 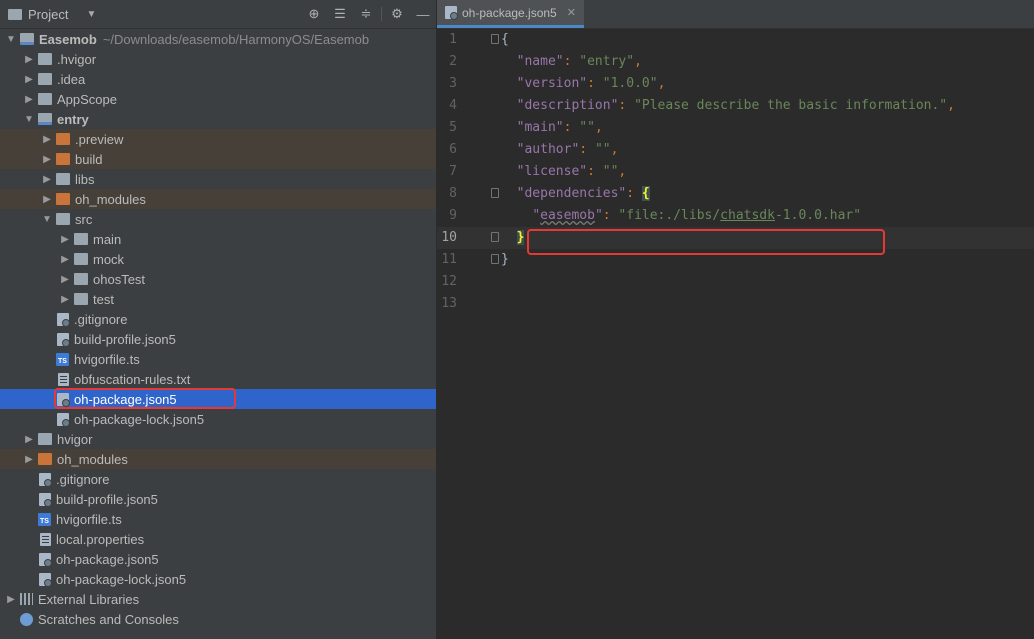 I want to click on collapse-all-icon: ≑, so click(x=366, y=14).